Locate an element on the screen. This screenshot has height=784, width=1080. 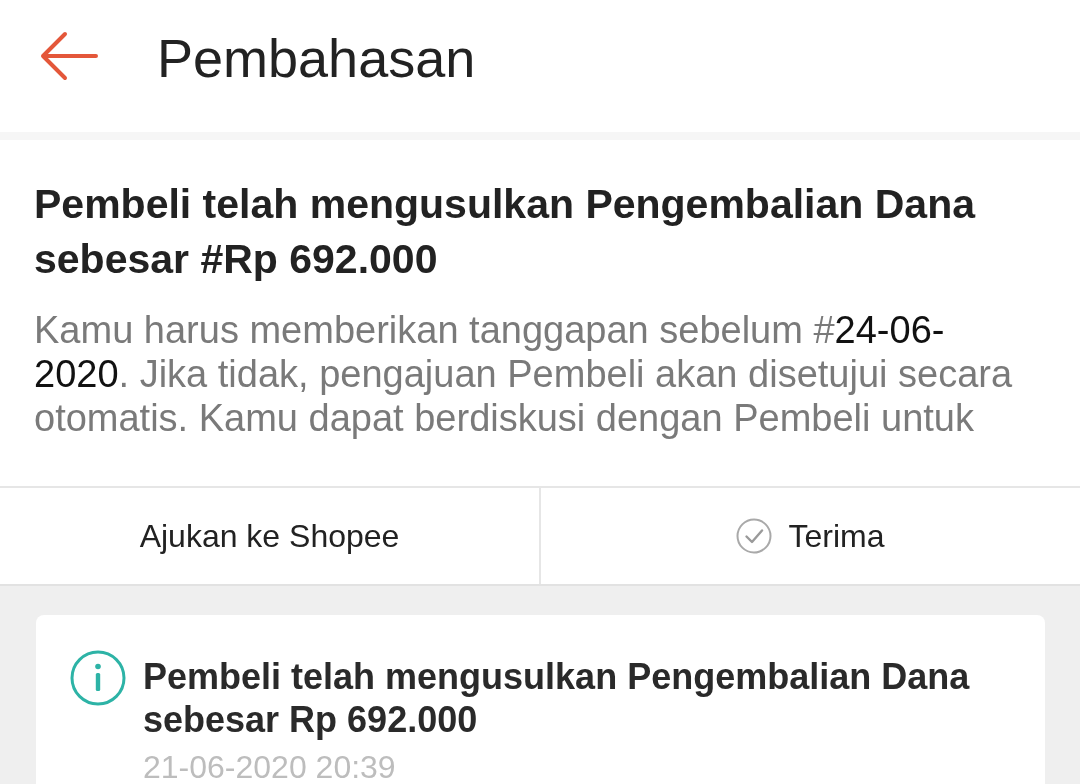
back-arrow-icon is located at coordinates (69, 56).